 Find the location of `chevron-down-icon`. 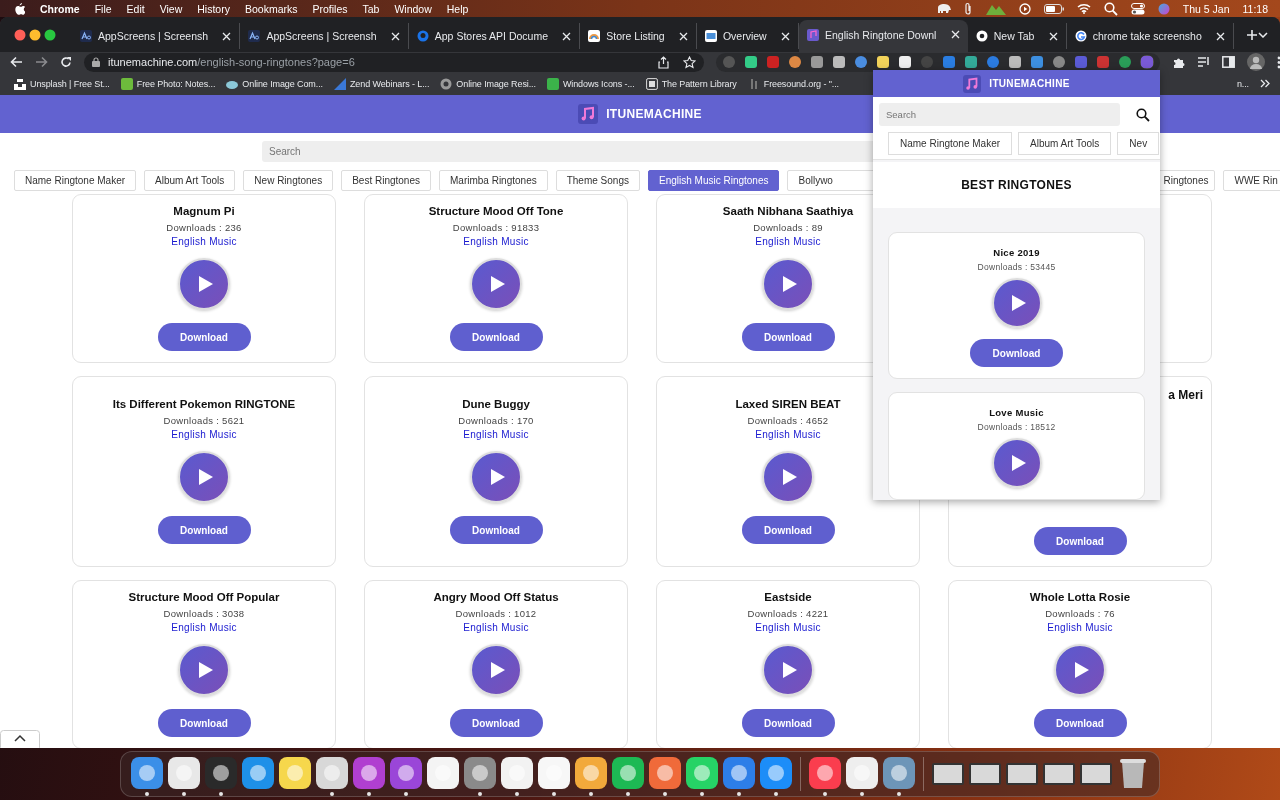

chevron-down-icon is located at coordinates (1263, 34).